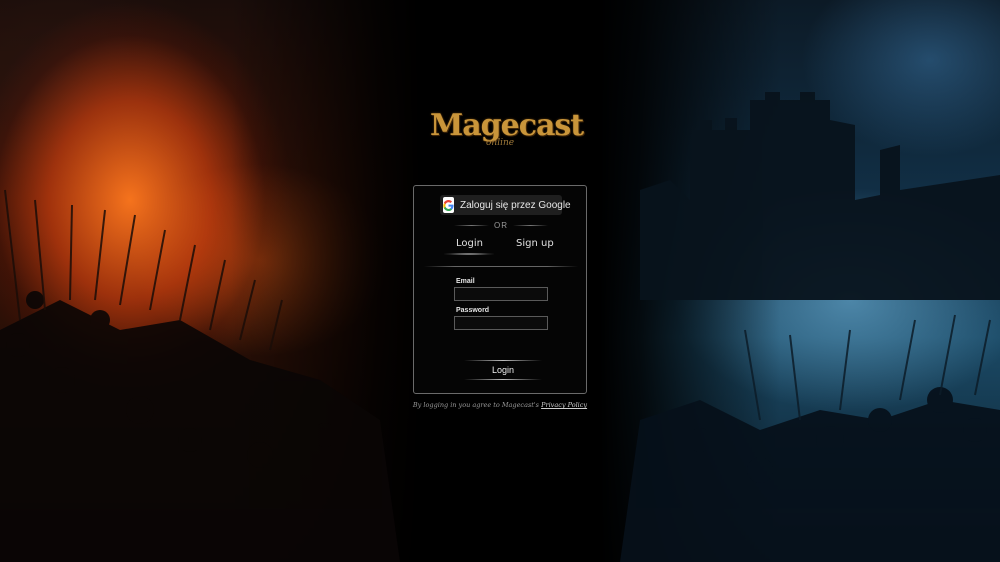 This screenshot has height=562, width=1000. What do you see at coordinates (471, 225) in the screenshot?
I see `or-line-left` at bounding box center [471, 225].